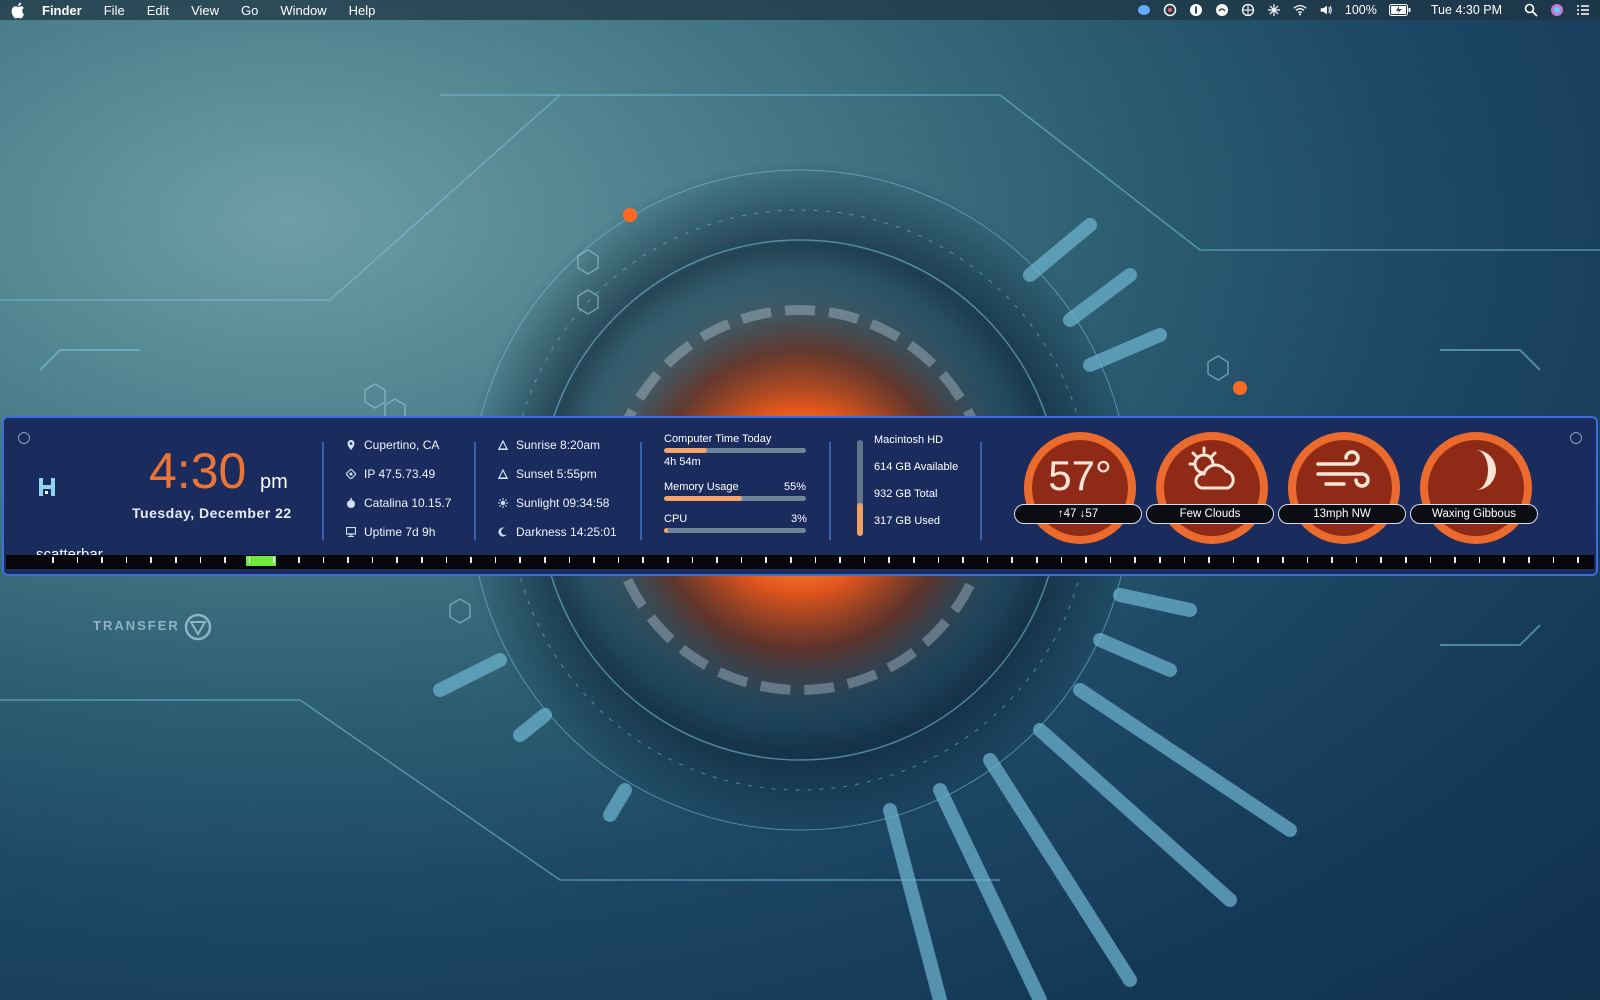 Image resolution: width=1600 pixels, height=1000 pixels. What do you see at coordinates (303, 10) in the screenshot?
I see `menu-window: Window` at bounding box center [303, 10].